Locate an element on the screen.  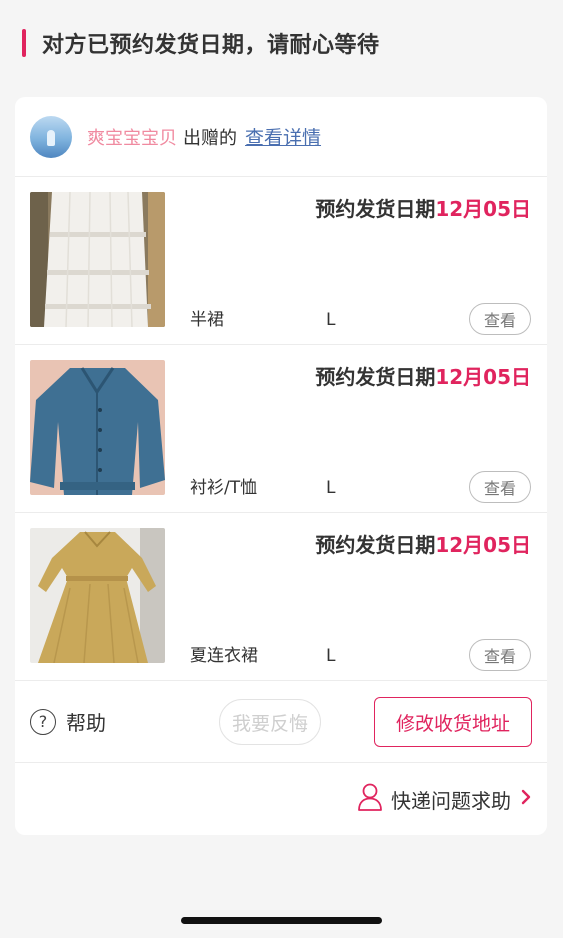
action-bar: ? 帮助 我要反悔 修改收货地址 is located at coordinates (281, 722).